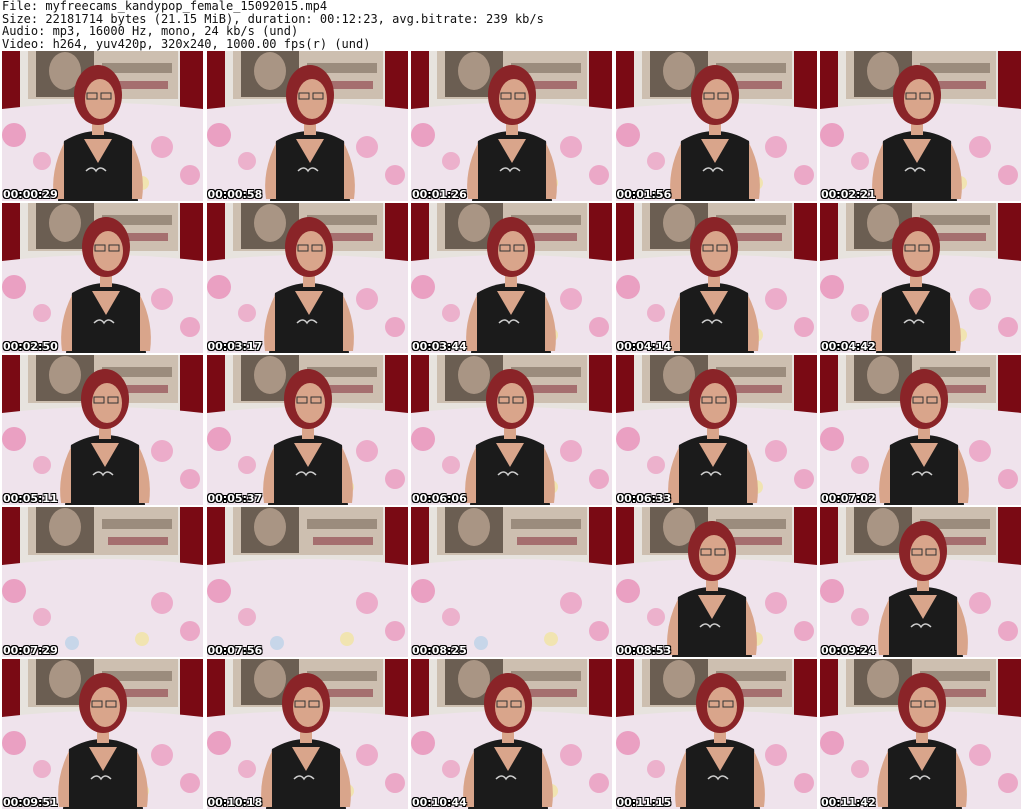 The image size is (1024, 811). Describe the element at coordinates (307, 126) in the screenshot. I see `video-thumbnail: 00:00:58` at that location.